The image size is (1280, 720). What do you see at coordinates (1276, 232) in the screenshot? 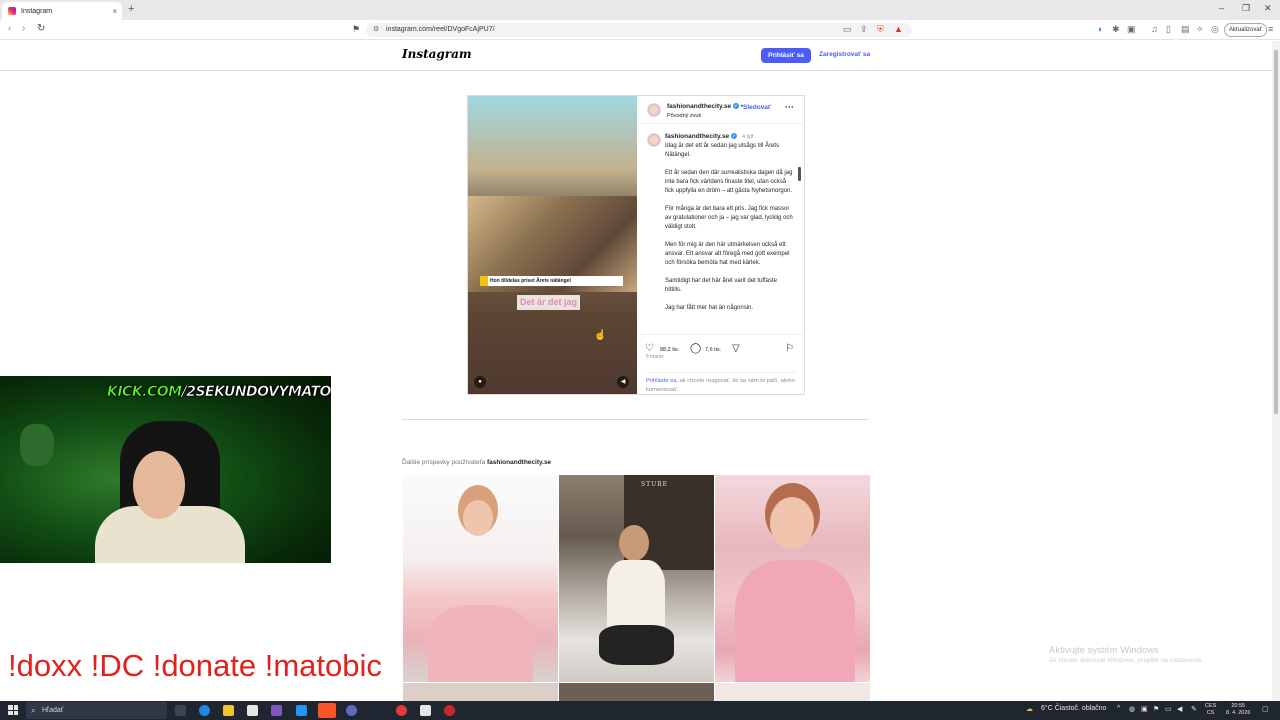
I see `page-scrollbar-thumb` at bounding box center [1276, 232].